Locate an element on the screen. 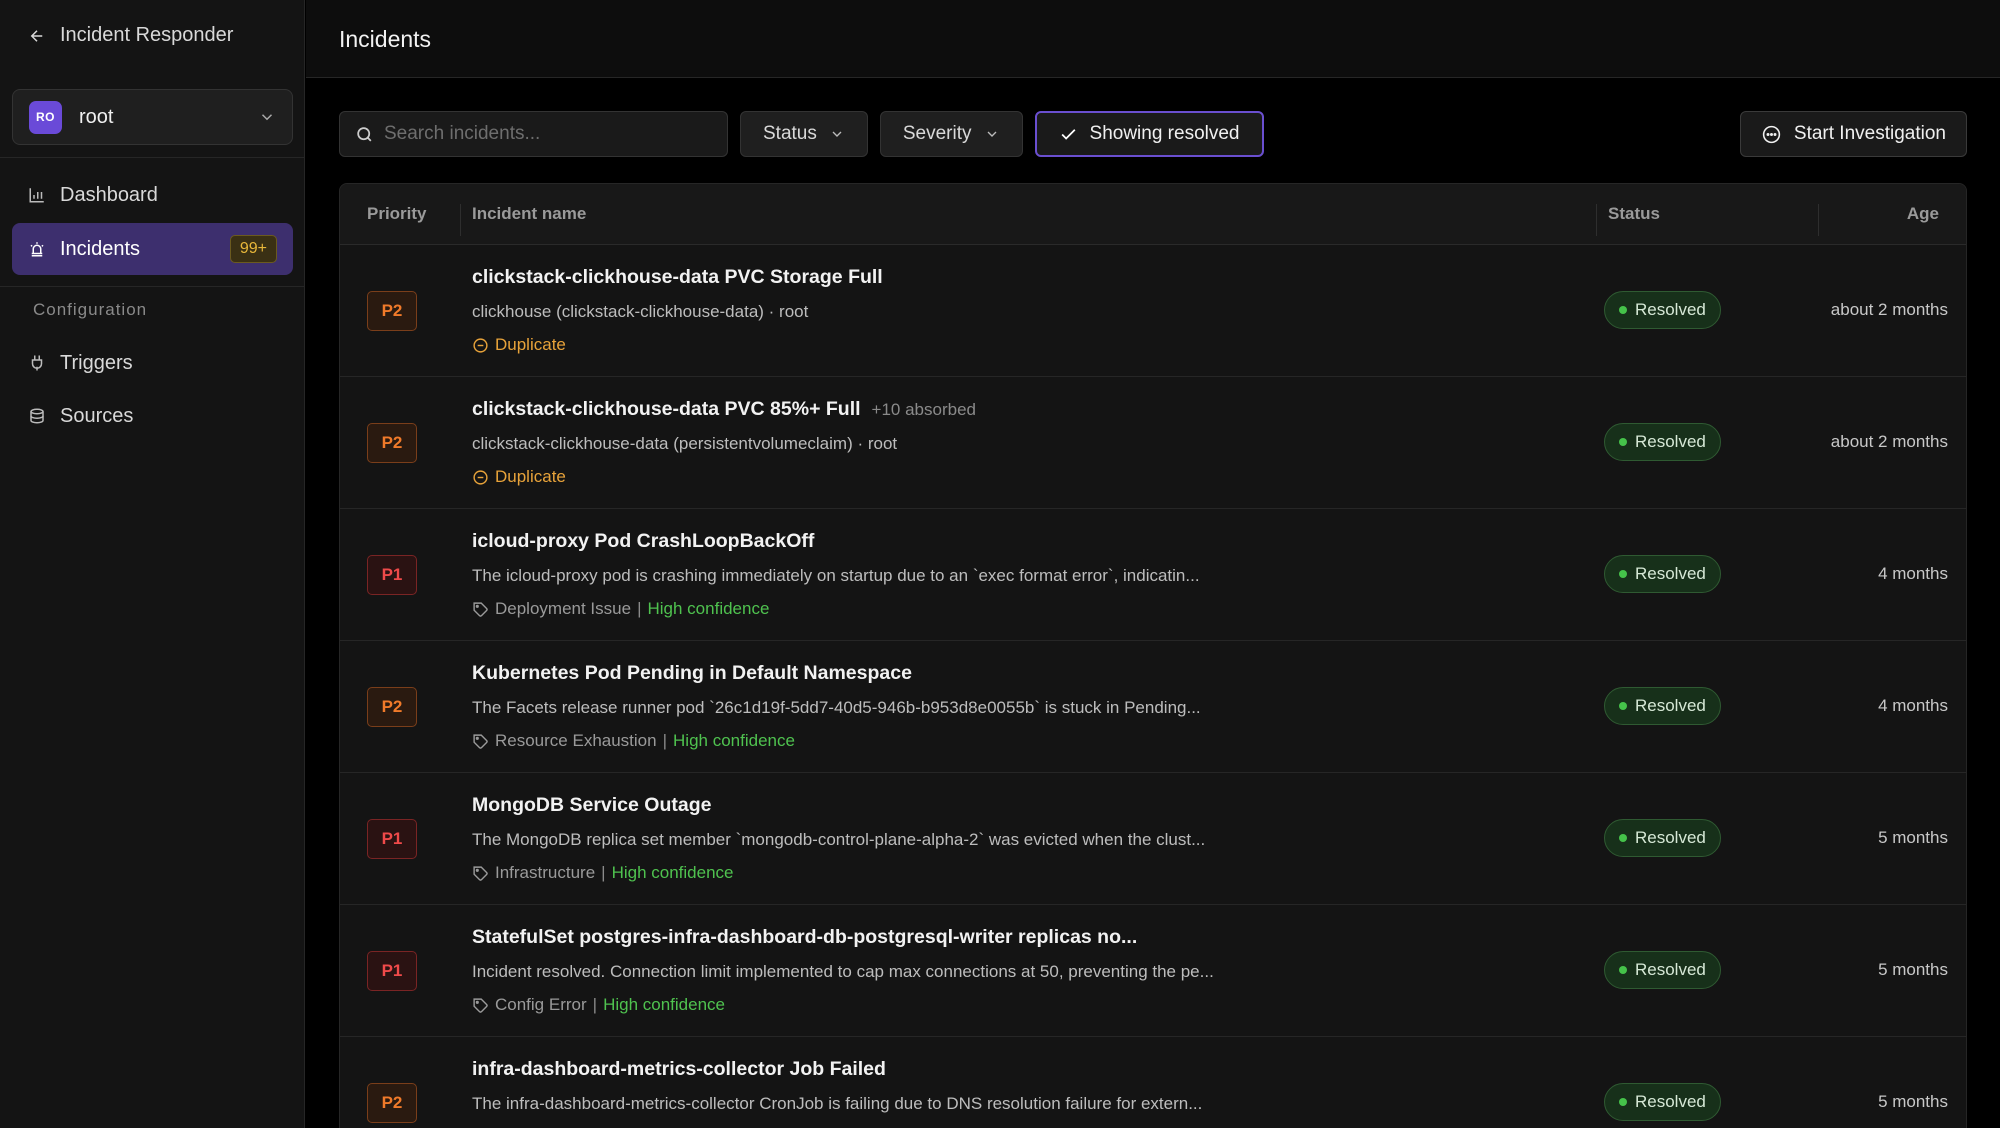 This screenshot has width=2000, height=1128. bar-chart-icon is located at coordinates (36, 195).